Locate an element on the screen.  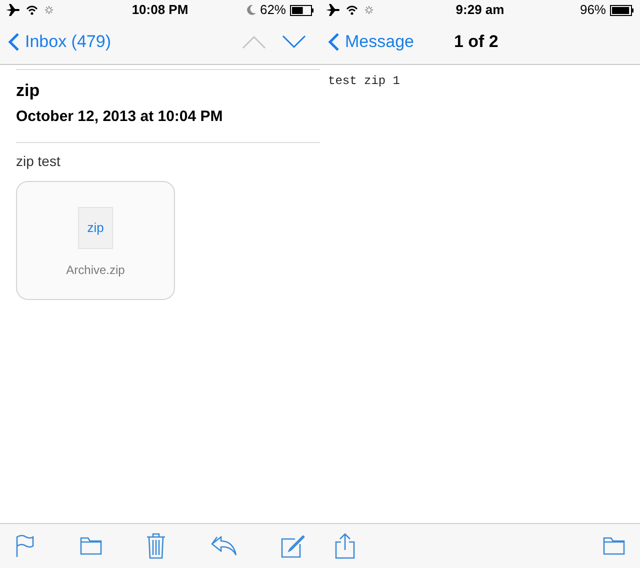
attachment-card: zip Archive.zip is located at coordinates (95, 240).